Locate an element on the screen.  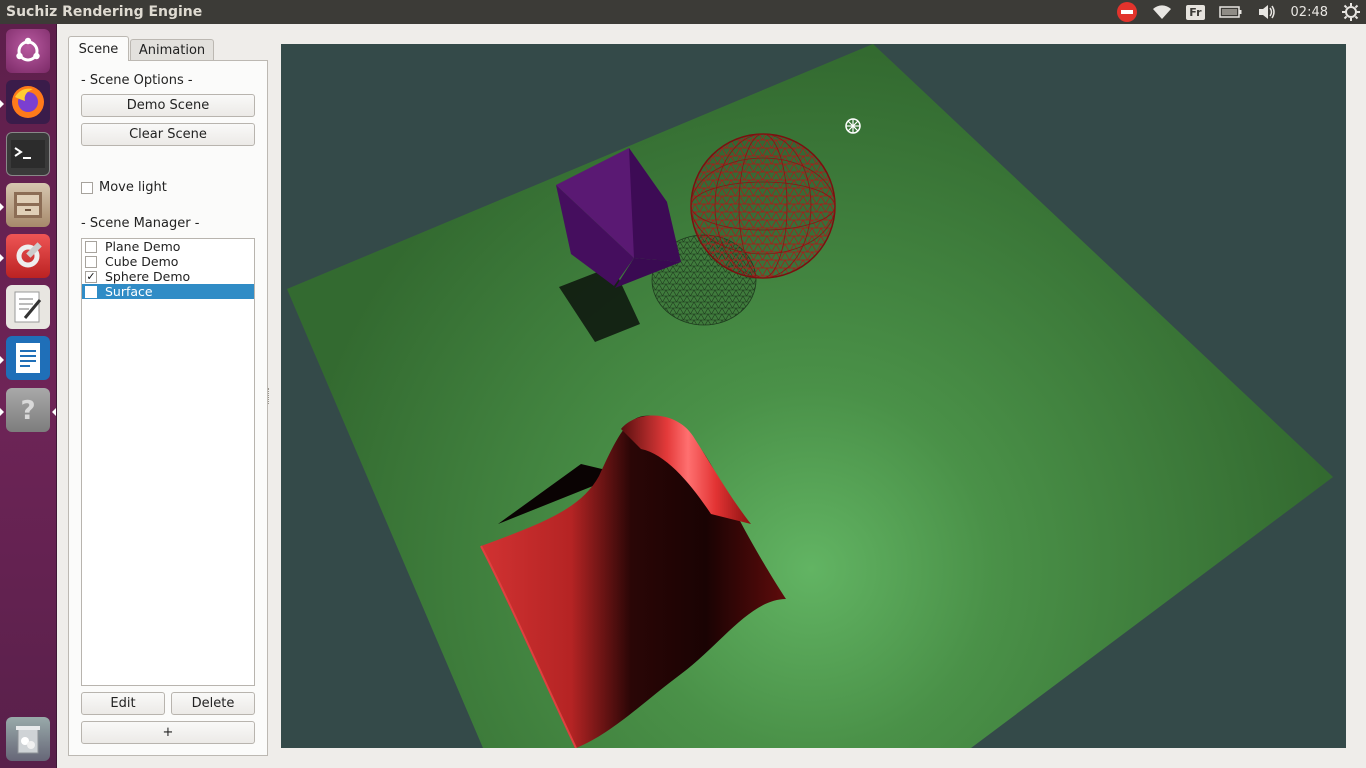
files-icon is located at coordinates (28, 205).